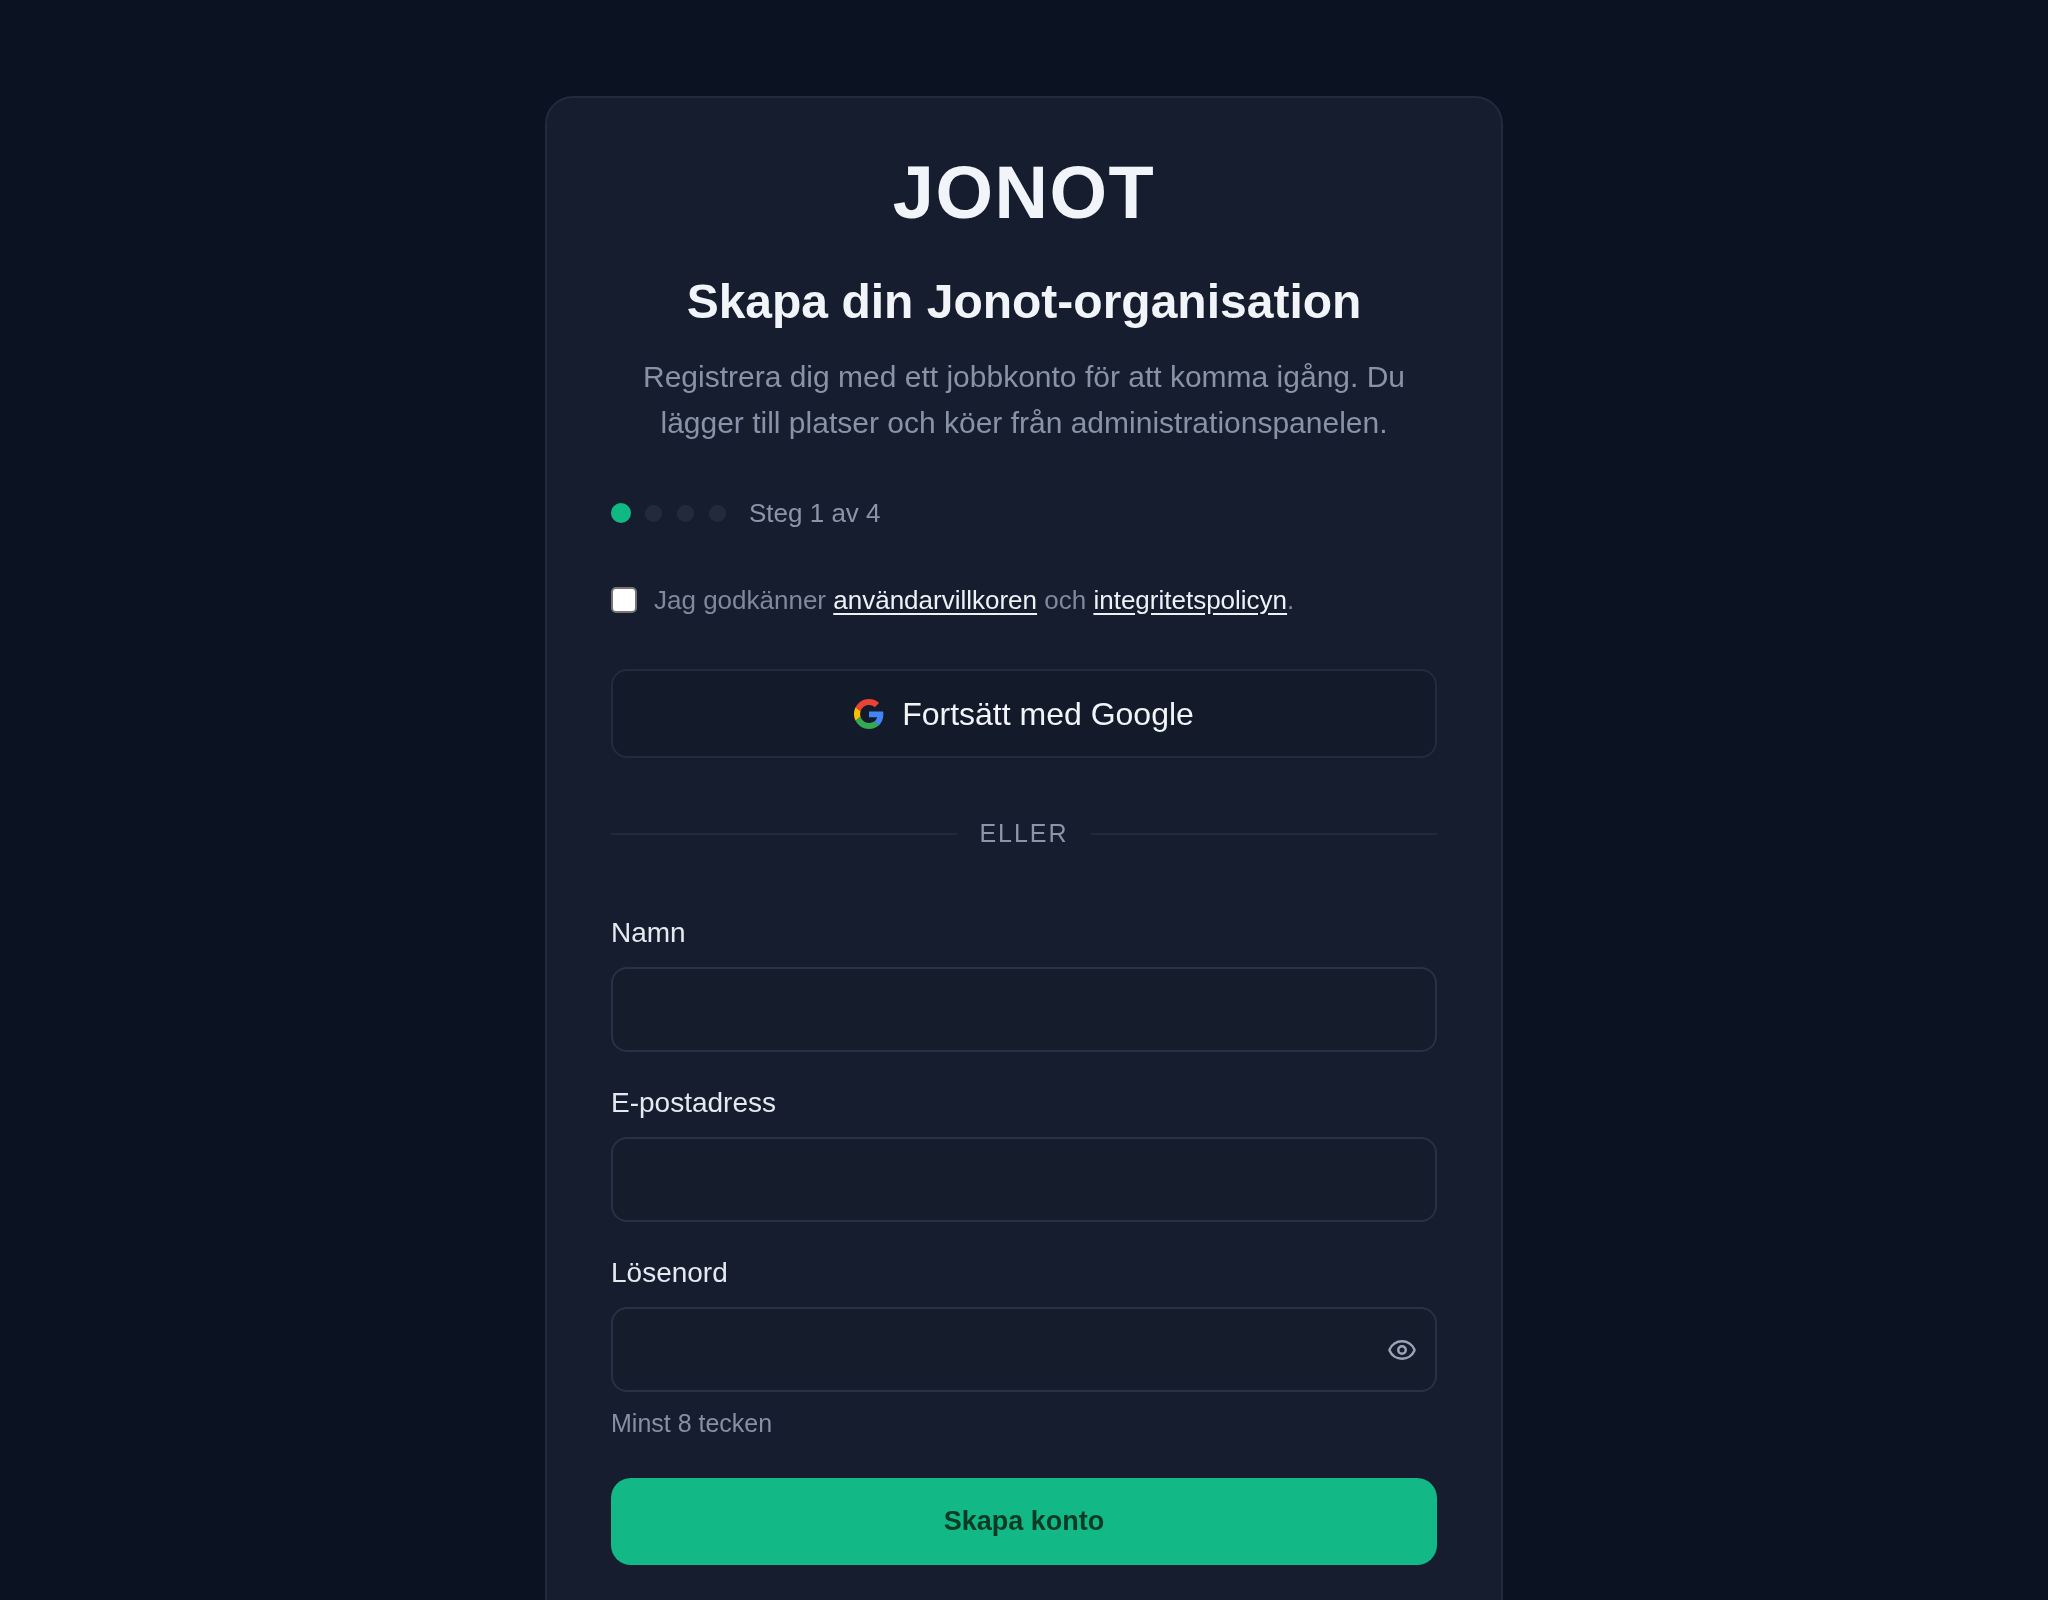 The height and width of the screenshot is (1600, 2048). Describe the element at coordinates (815, 513) in the screenshot. I see `step-label: Steg 1 av 4` at that location.